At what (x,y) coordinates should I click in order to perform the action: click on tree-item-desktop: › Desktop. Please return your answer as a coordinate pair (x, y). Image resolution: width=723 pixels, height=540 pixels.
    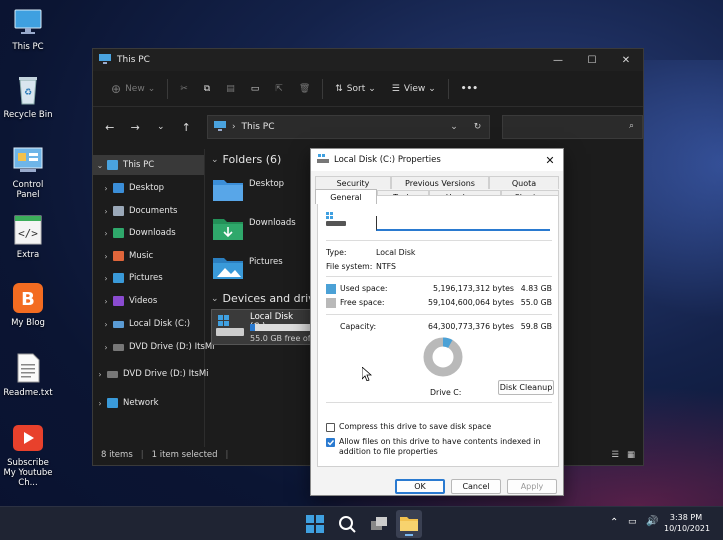
    Looking at the image, I should click on (128, 188).